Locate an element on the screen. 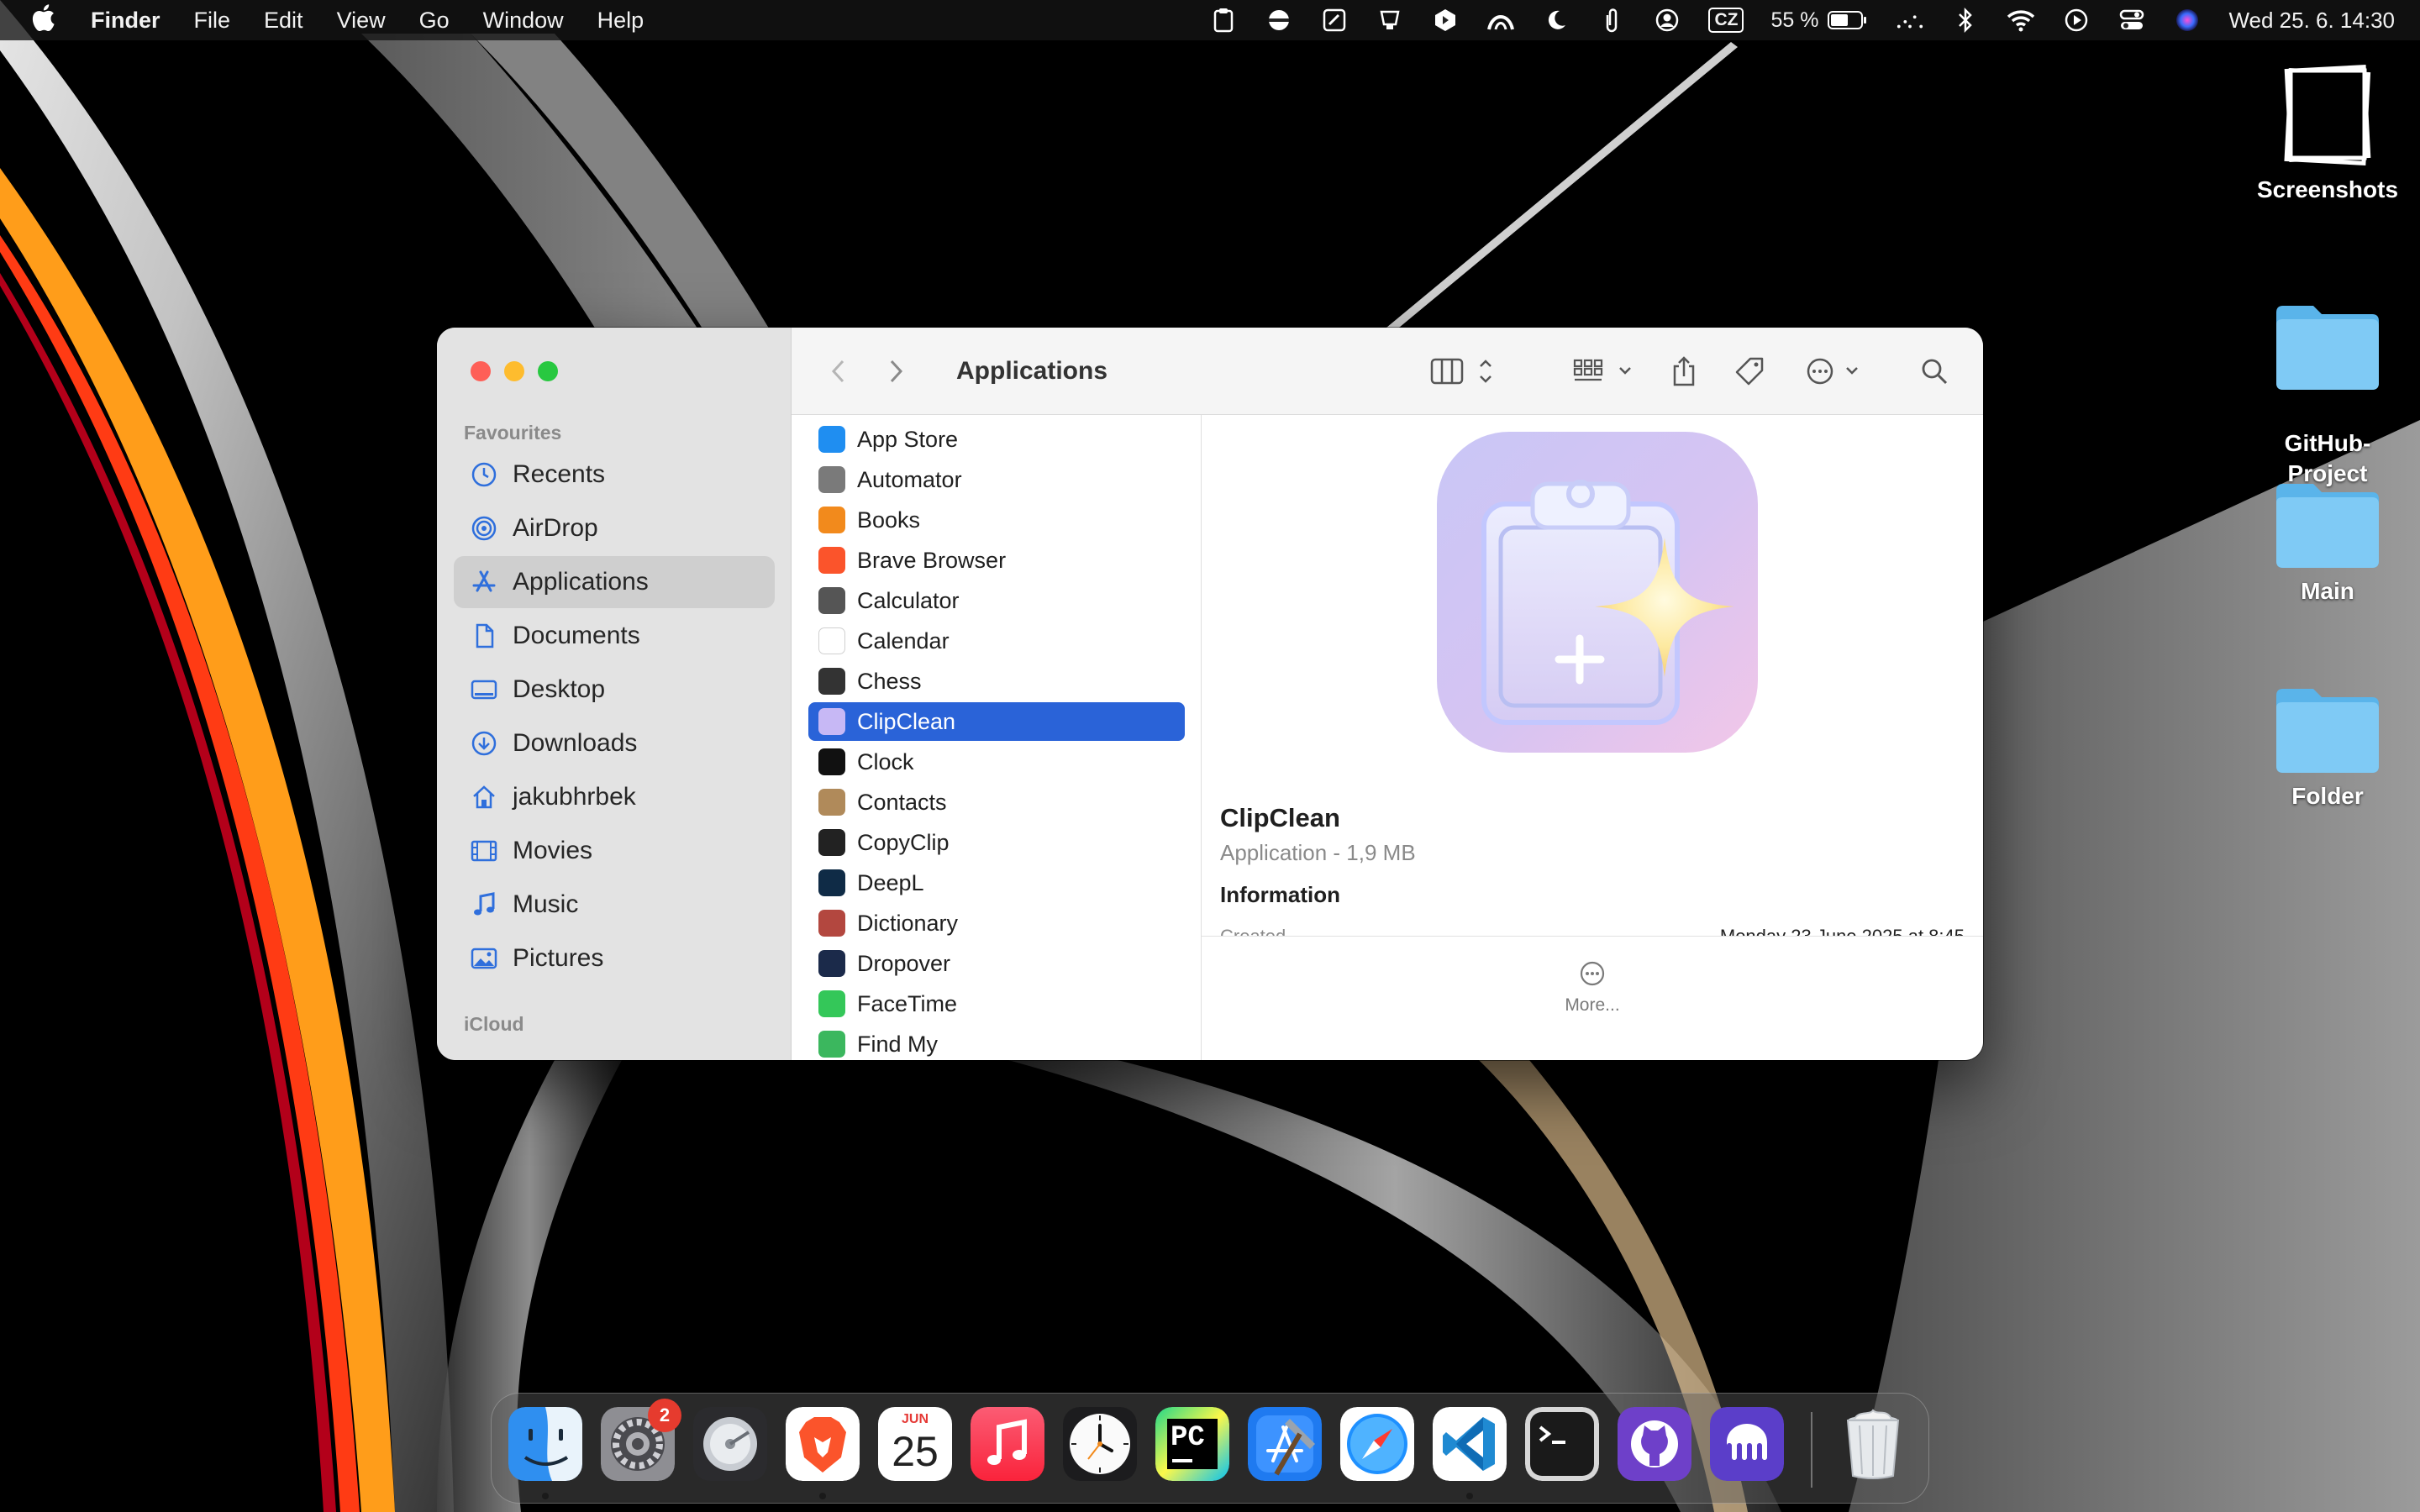 This screenshot has width=2420, height=1512. app-row-deepl: DeepL is located at coordinates (996, 883).